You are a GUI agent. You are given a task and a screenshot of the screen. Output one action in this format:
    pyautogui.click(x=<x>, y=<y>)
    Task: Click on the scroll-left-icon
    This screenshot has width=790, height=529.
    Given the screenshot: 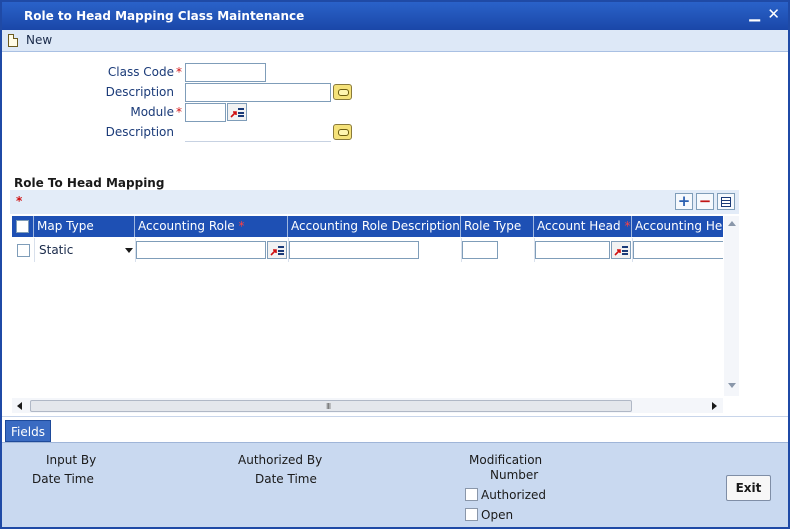 What is the action you would take?
    pyautogui.click(x=19, y=406)
    